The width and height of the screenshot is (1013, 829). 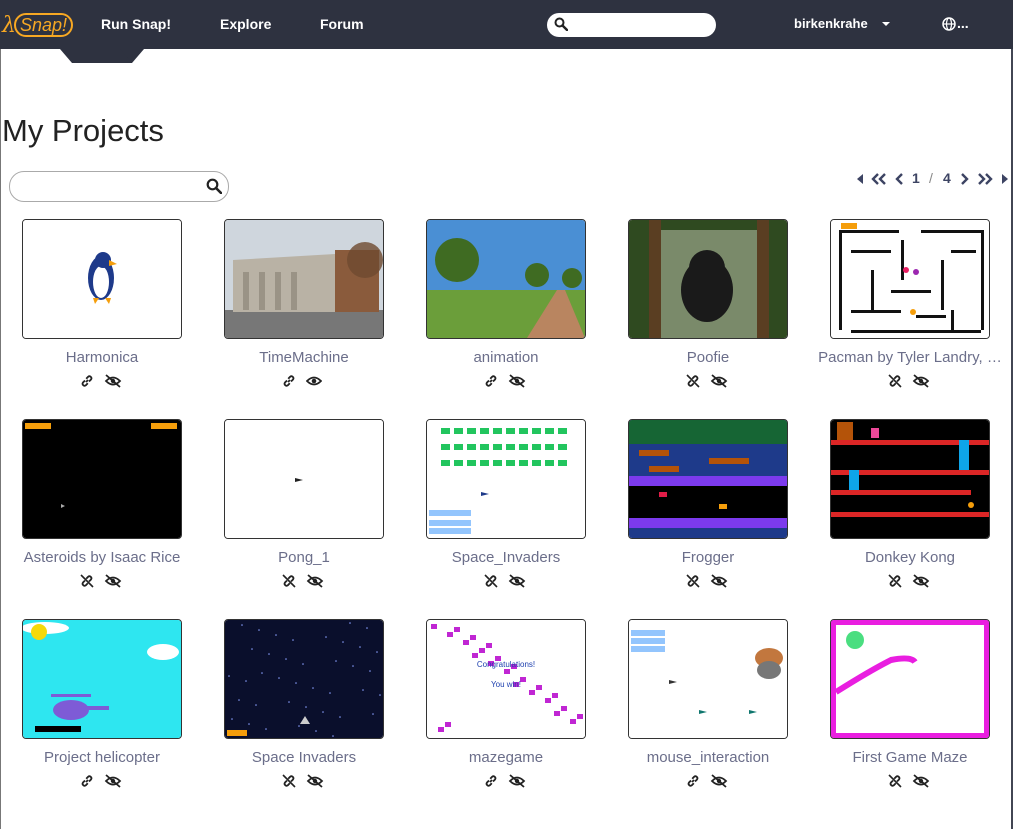 I want to click on nav-forum-link: Forum, so click(x=342, y=24).